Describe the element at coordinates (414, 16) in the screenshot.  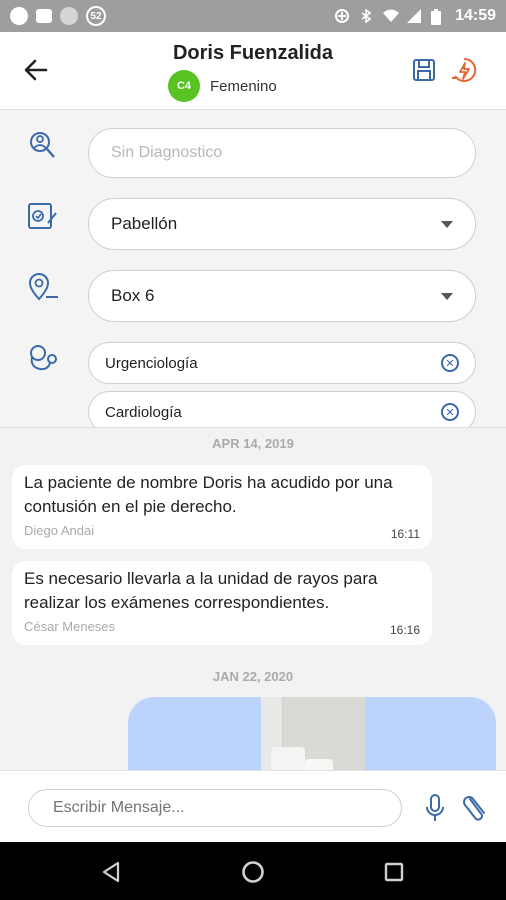
I see `signal-icon` at that location.